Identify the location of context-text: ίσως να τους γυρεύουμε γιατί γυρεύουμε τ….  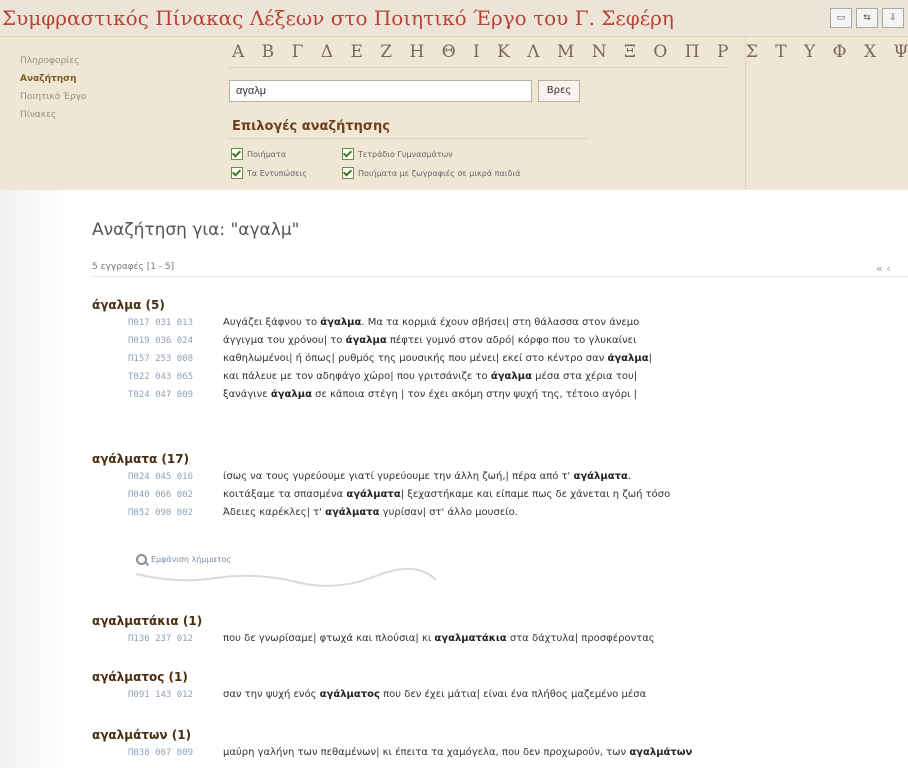
(427, 476).